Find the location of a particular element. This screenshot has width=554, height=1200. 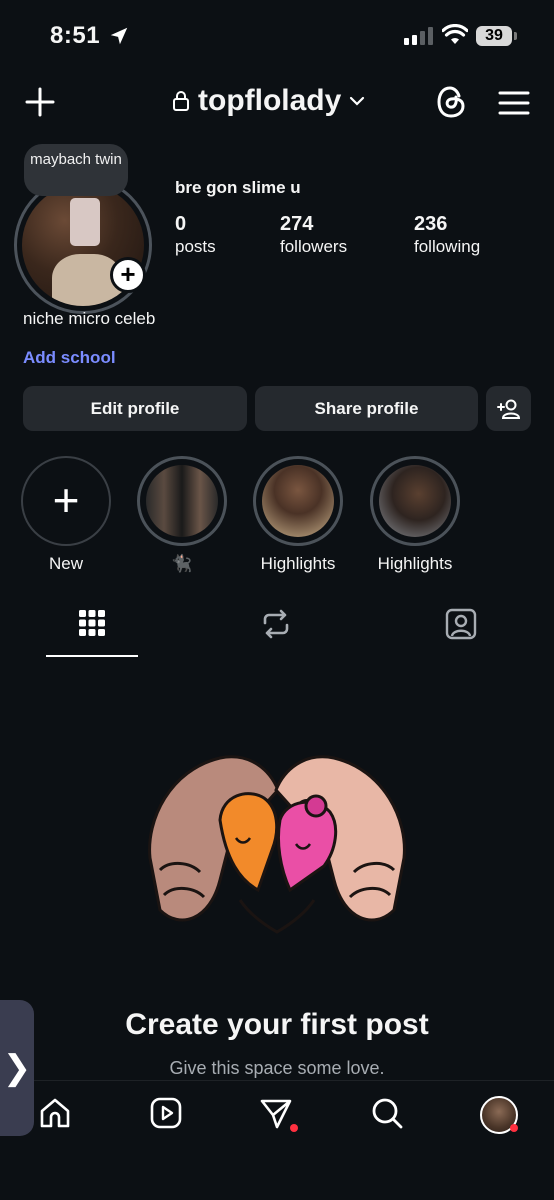

threads-icon is located at coordinates (451, 102).